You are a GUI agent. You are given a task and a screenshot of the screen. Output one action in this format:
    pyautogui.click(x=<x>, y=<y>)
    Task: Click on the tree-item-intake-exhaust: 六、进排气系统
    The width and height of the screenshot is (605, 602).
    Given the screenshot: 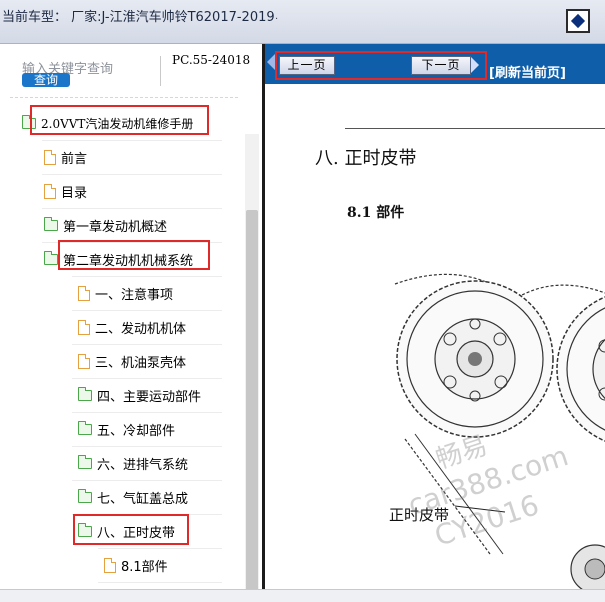 What is the action you would take?
    pyautogui.click(x=133, y=463)
    